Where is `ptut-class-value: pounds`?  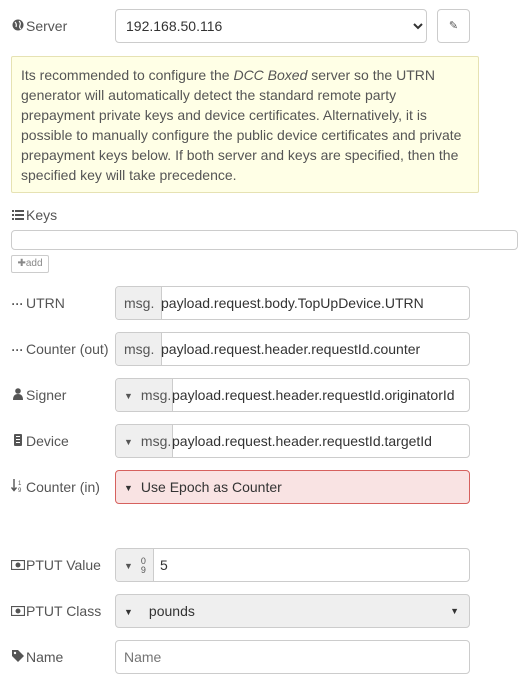
ptut-class-value: pounds is located at coordinates (171, 611).